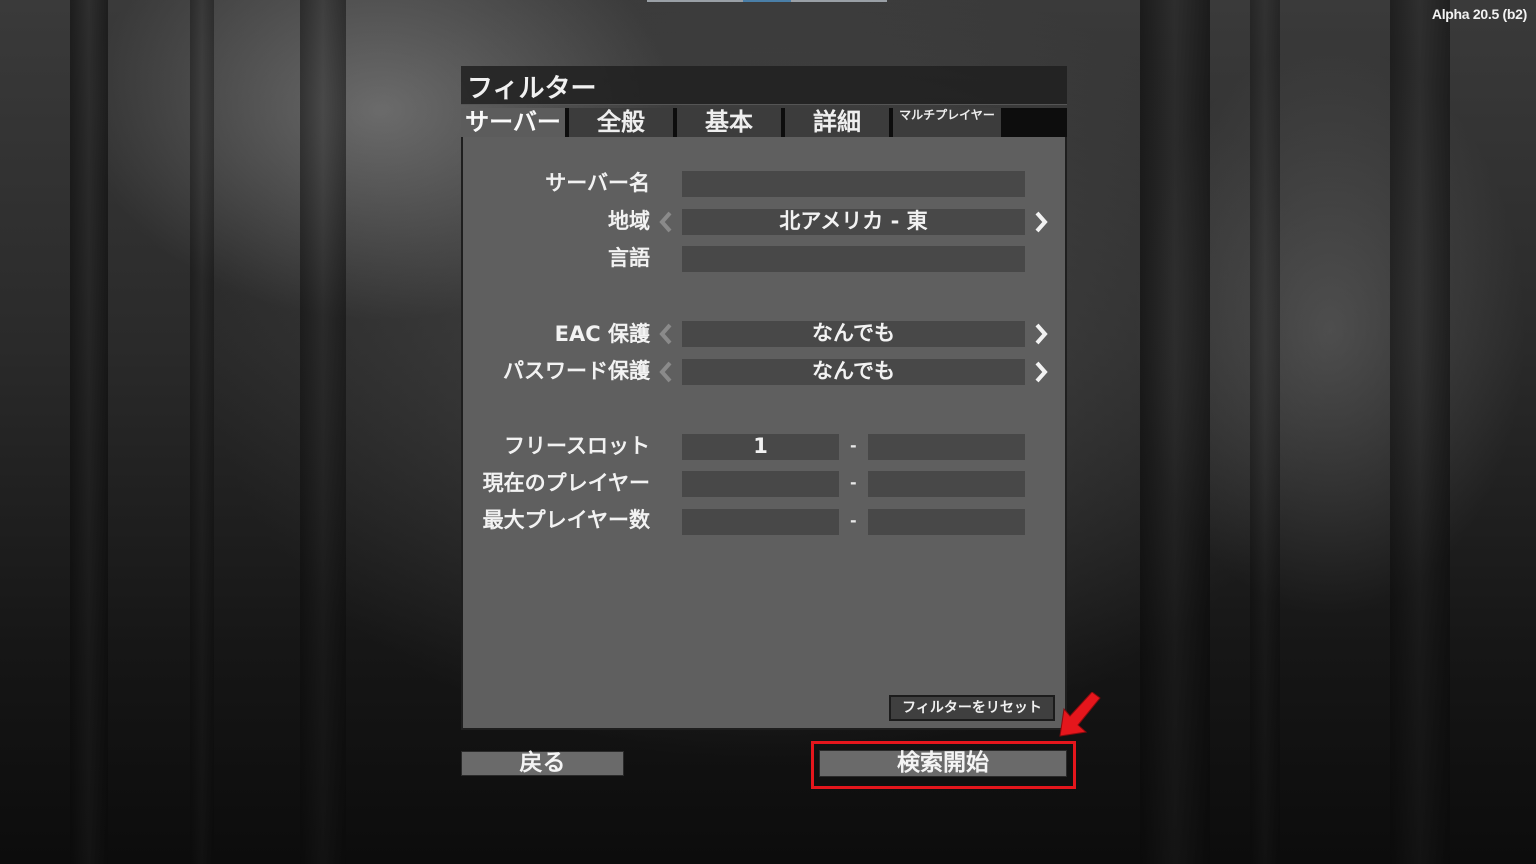 The height and width of the screenshot is (864, 1536). I want to click on tab-basic: 基本, so click(730, 122).